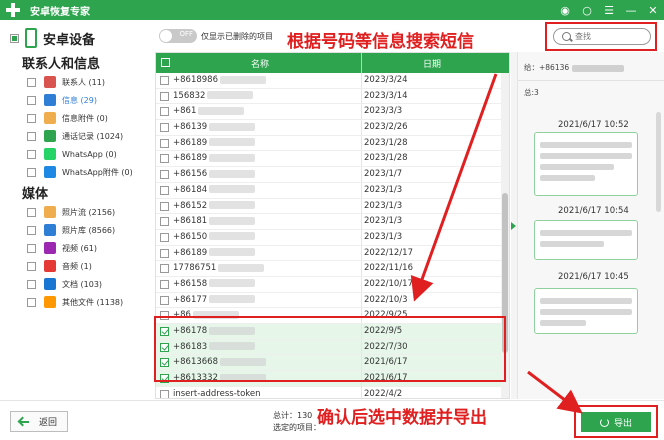 The height and width of the screenshot is (440, 664). Describe the element at coordinates (71, 230) in the screenshot. I see `category-item: 照片库 (8566)` at that location.